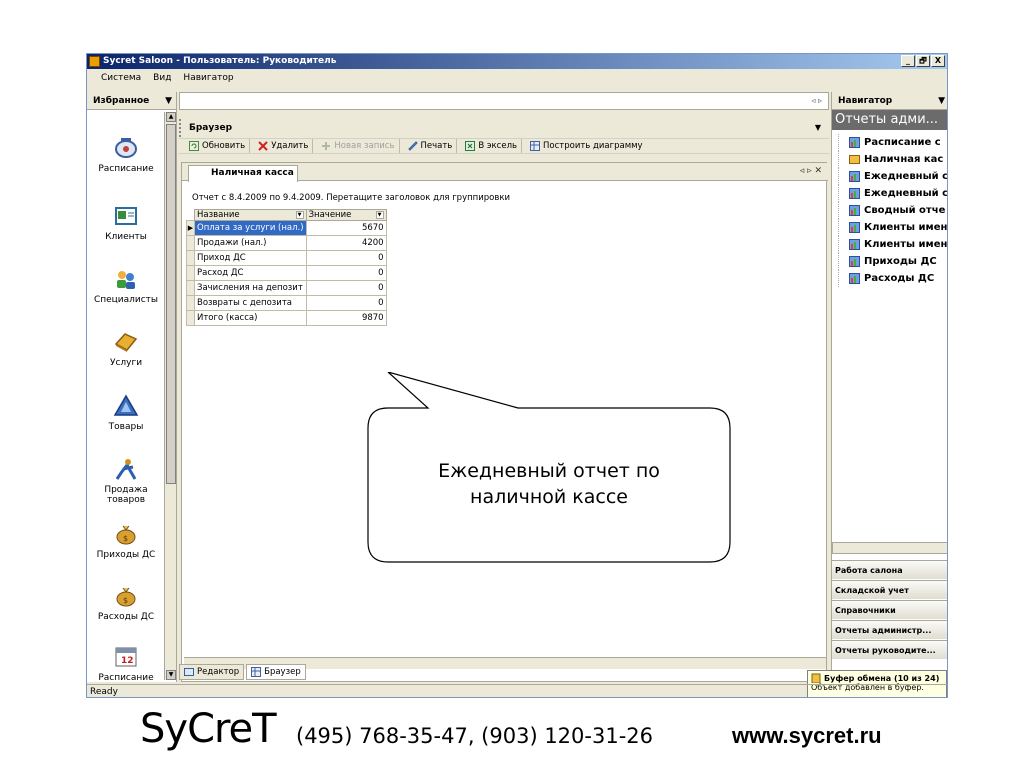  What do you see at coordinates (504, 101) in the screenshot?
I see `document-tabstrip: ◃ ▹` at bounding box center [504, 101].